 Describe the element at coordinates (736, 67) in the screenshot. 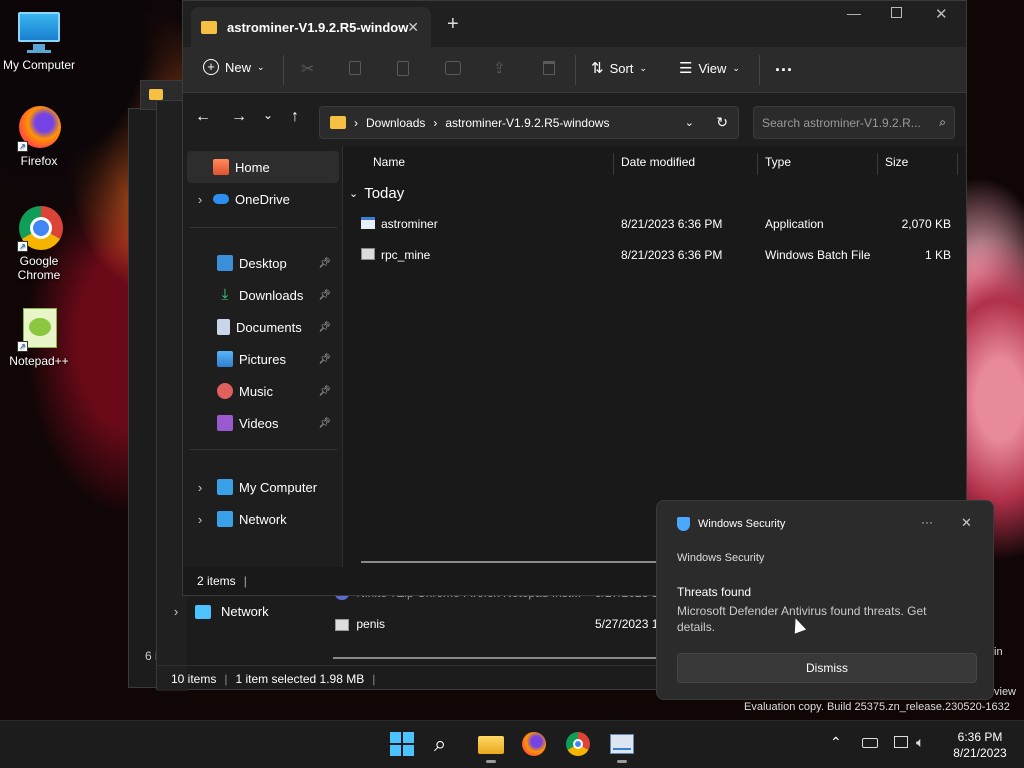

I see `chevron-down-icon: ⌄` at that location.